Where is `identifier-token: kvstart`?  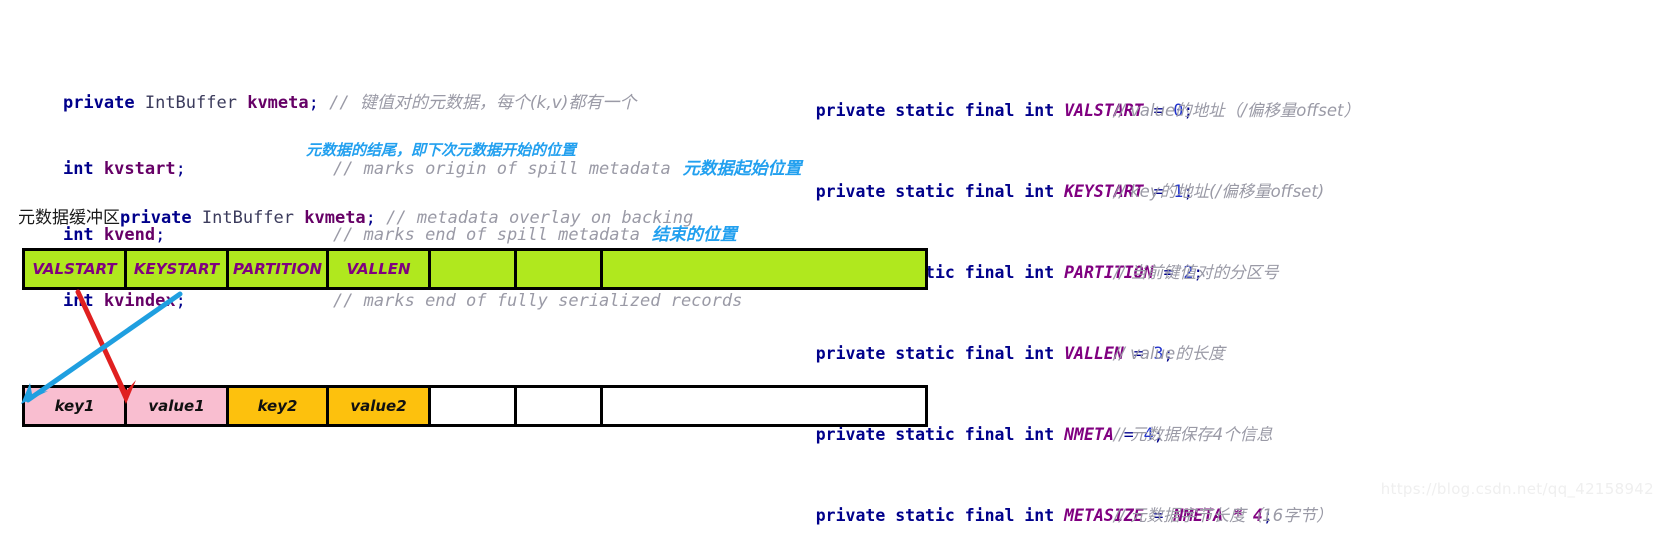 identifier-token: kvstart is located at coordinates (139, 169).